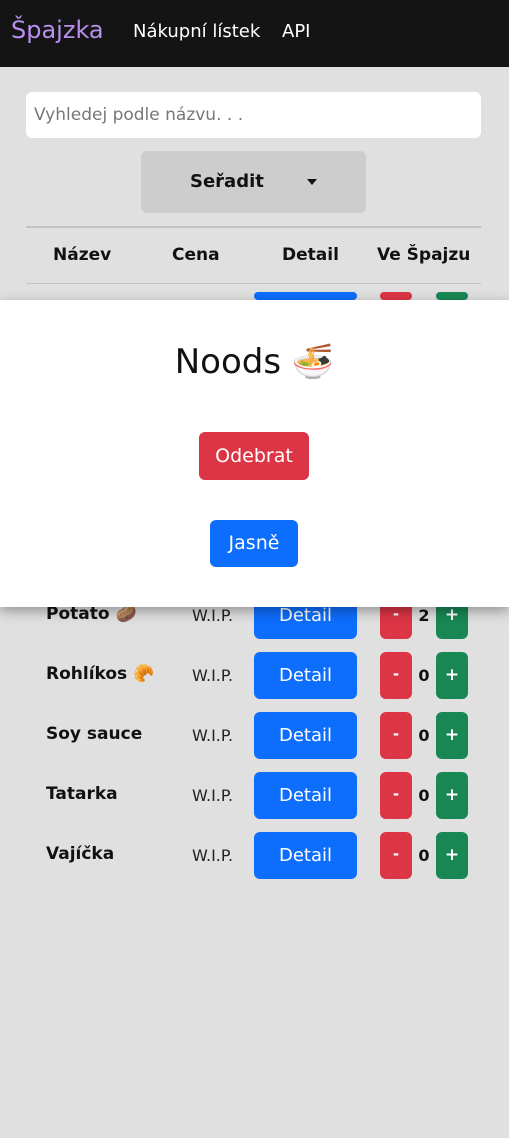 The image size is (509, 1138). What do you see at coordinates (424, 255) in the screenshot?
I see `column-header-in-pantry: Ve Špajzu` at bounding box center [424, 255].